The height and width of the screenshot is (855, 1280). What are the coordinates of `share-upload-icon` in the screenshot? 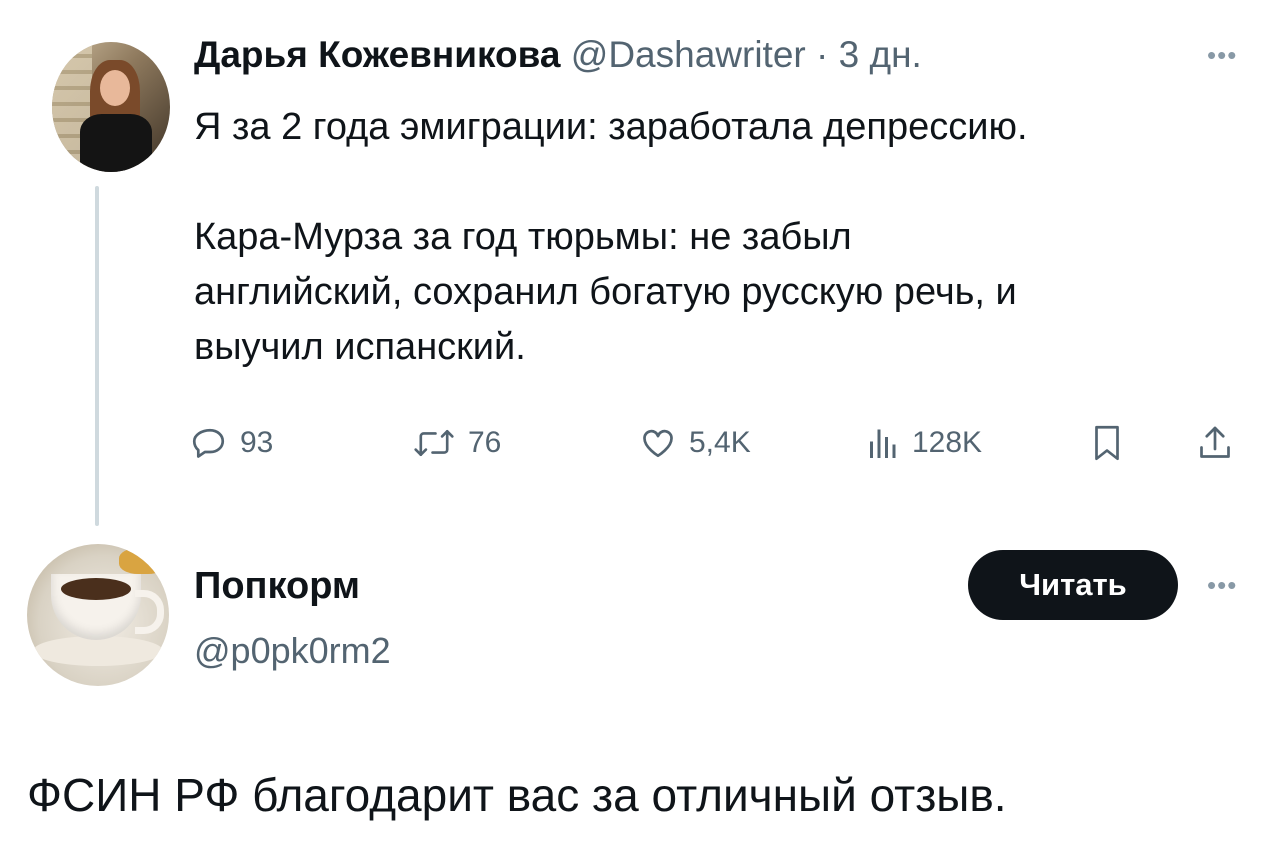 It's located at (1215, 443).